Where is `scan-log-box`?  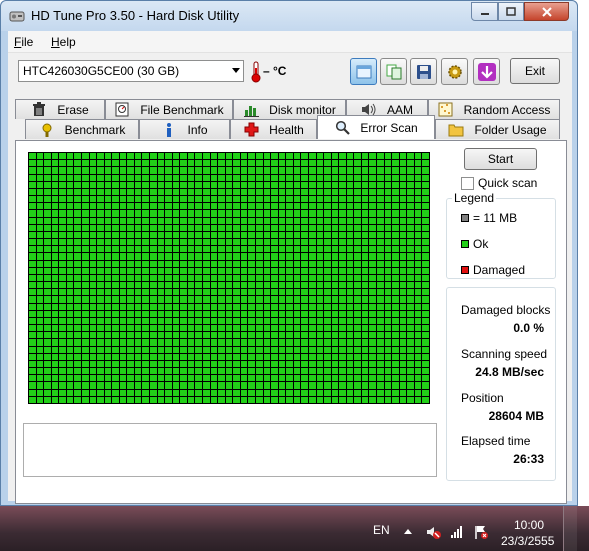
scan-log-box is located at coordinates (230, 450).